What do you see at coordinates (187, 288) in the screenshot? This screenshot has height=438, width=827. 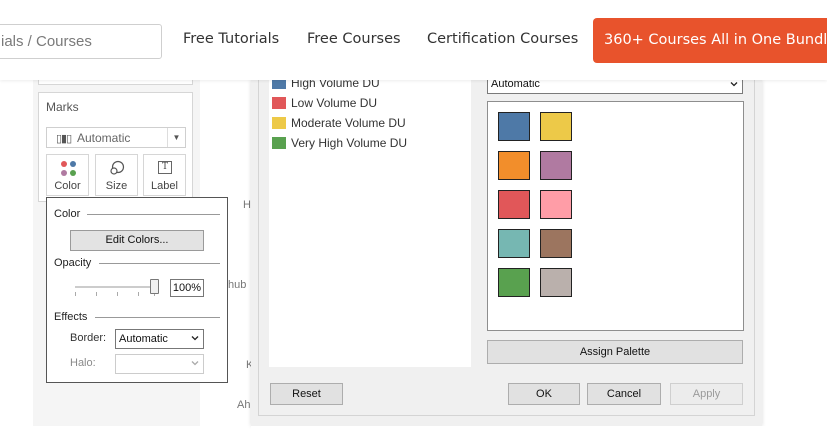 I see `opacity-value-field: 100%` at bounding box center [187, 288].